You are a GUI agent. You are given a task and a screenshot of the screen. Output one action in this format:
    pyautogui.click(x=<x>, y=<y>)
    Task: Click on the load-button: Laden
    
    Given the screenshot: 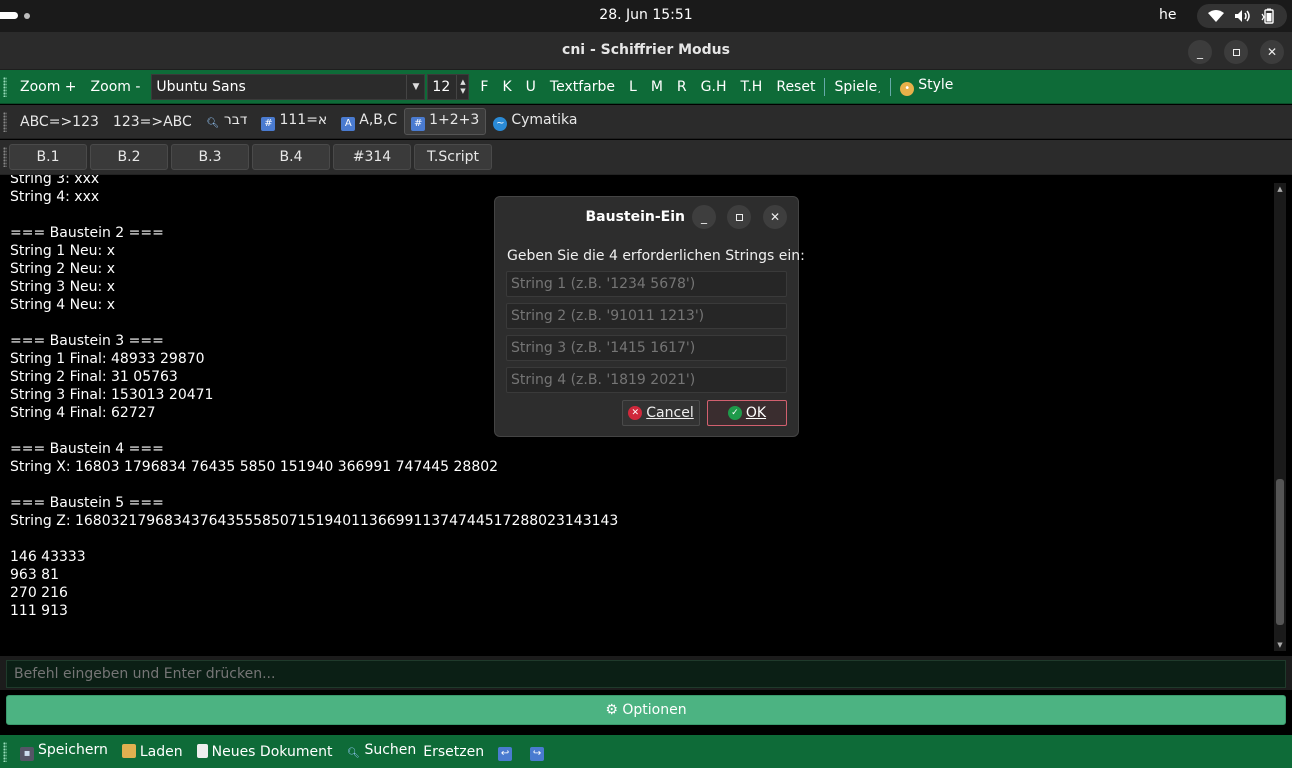 What is the action you would take?
    pyautogui.click(x=152, y=751)
    